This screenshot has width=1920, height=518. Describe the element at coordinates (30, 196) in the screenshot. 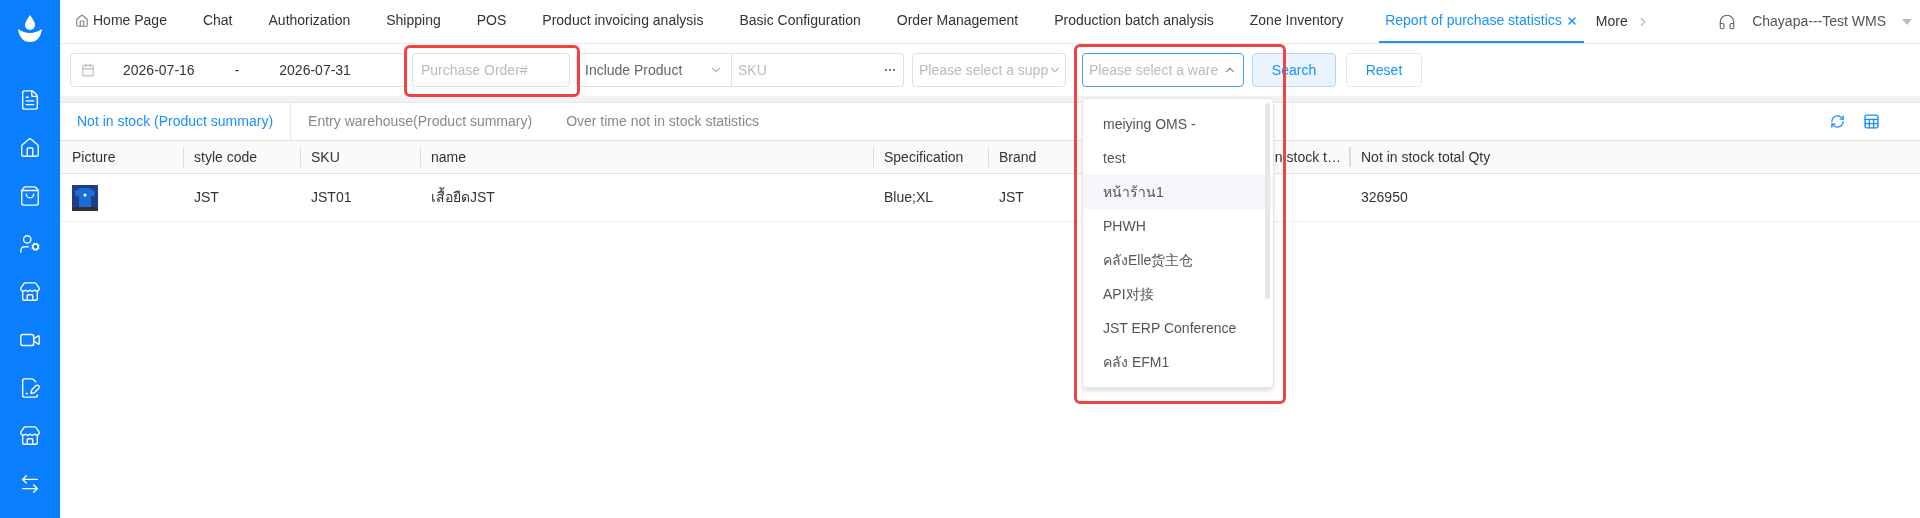

I see `shopping-bag-icon` at that location.